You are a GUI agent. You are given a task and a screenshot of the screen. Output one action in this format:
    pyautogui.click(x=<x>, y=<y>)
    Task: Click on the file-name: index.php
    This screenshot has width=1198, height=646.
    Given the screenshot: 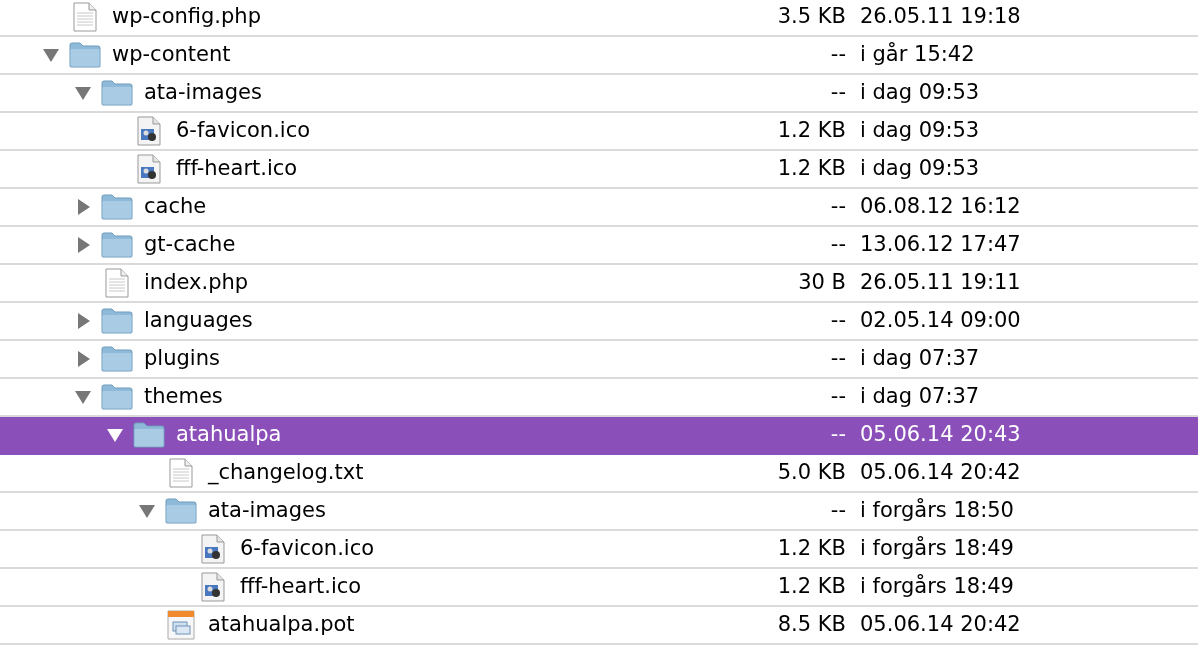 What is the action you would take?
    pyautogui.click(x=196, y=283)
    